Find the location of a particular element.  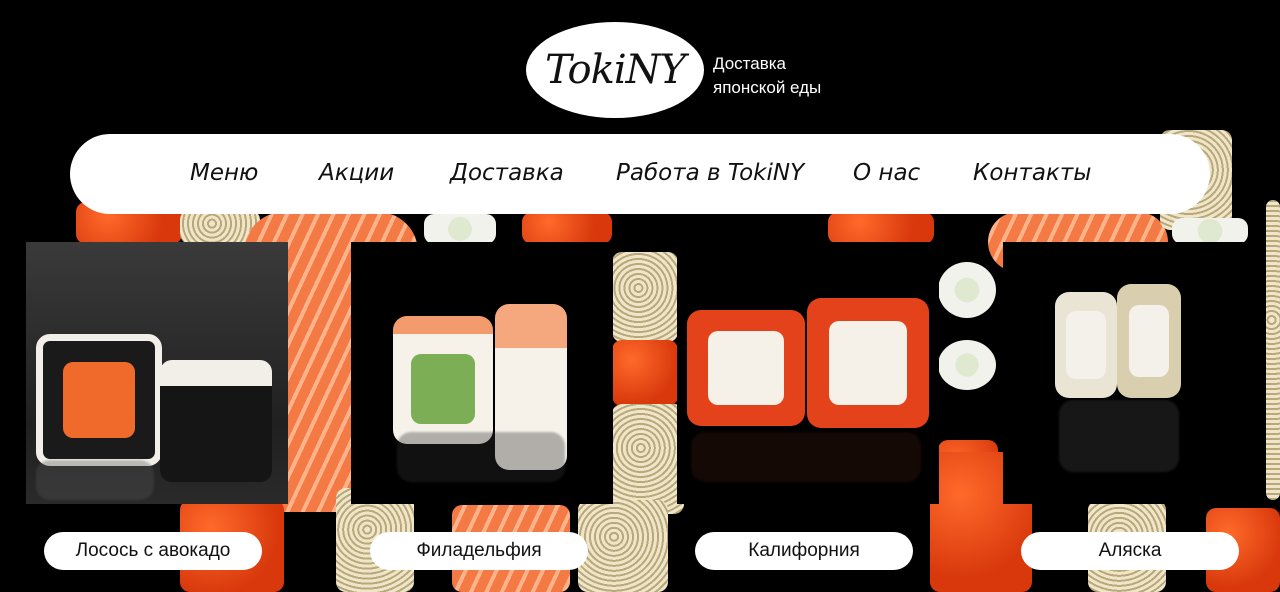

product-card-philadelphia is located at coordinates (482, 373).